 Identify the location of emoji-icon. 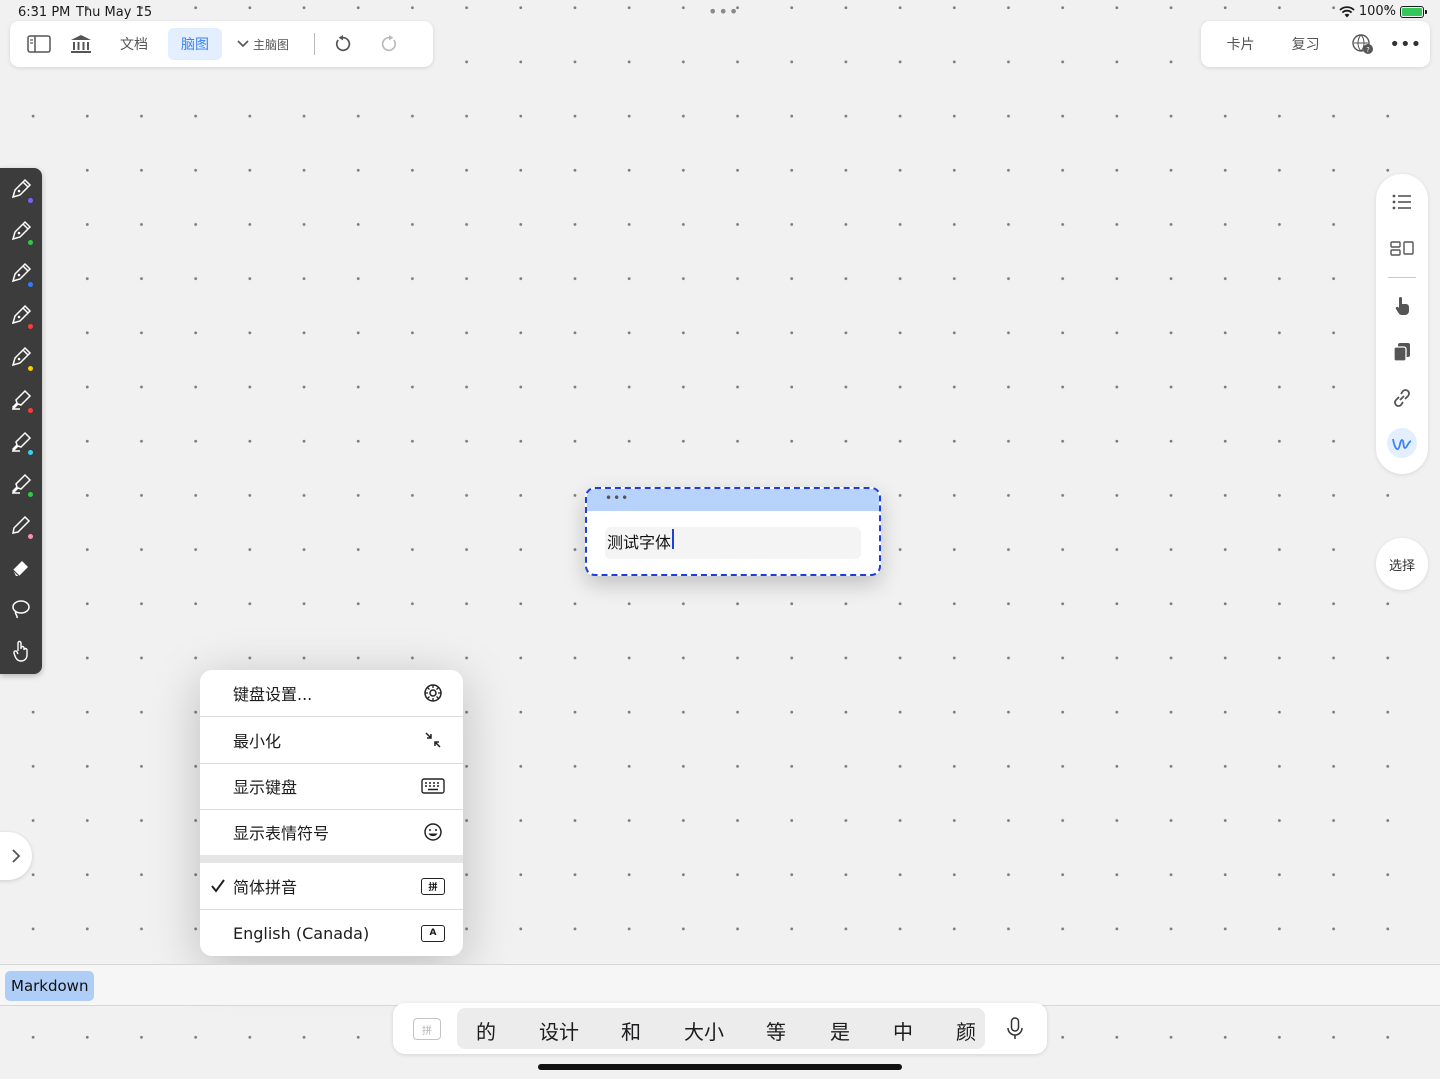
(433, 832).